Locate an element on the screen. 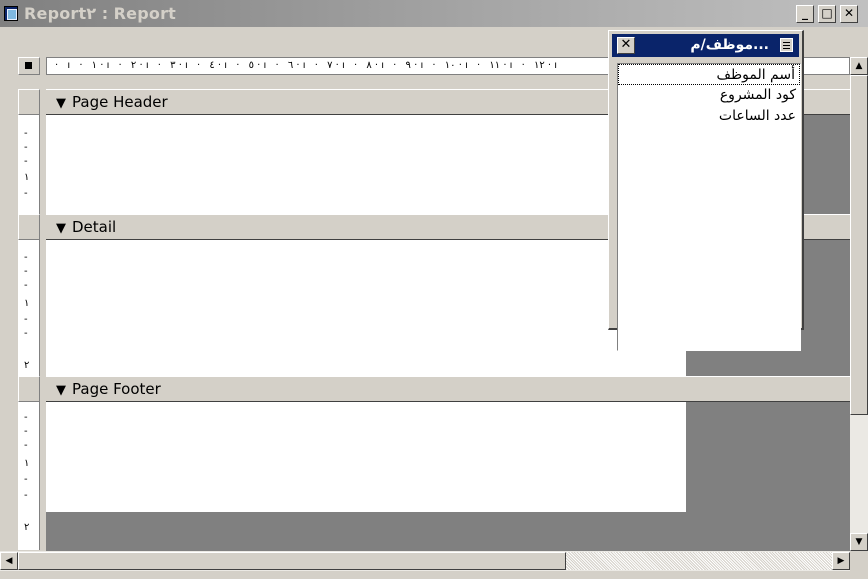 The height and width of the screenshot is (579, 868). select-report-button is located at coordinates (29, 66).